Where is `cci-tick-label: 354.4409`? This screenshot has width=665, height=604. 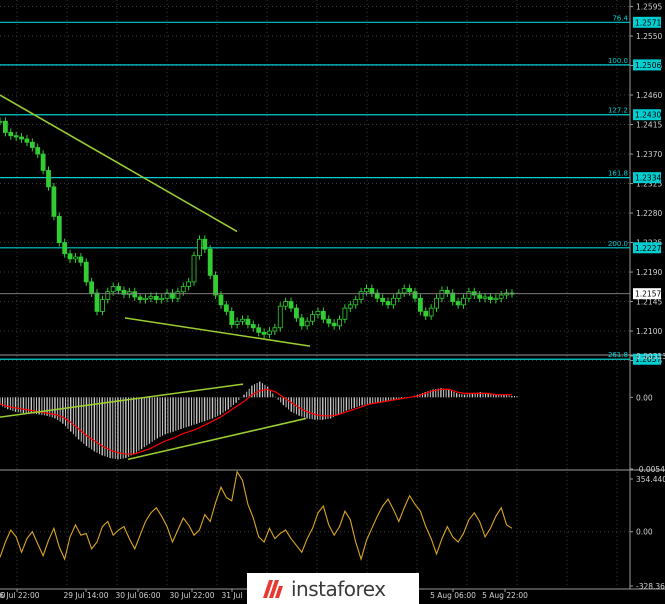
cci-tick-label: 354.4409 is located at coordinates (650, 479).